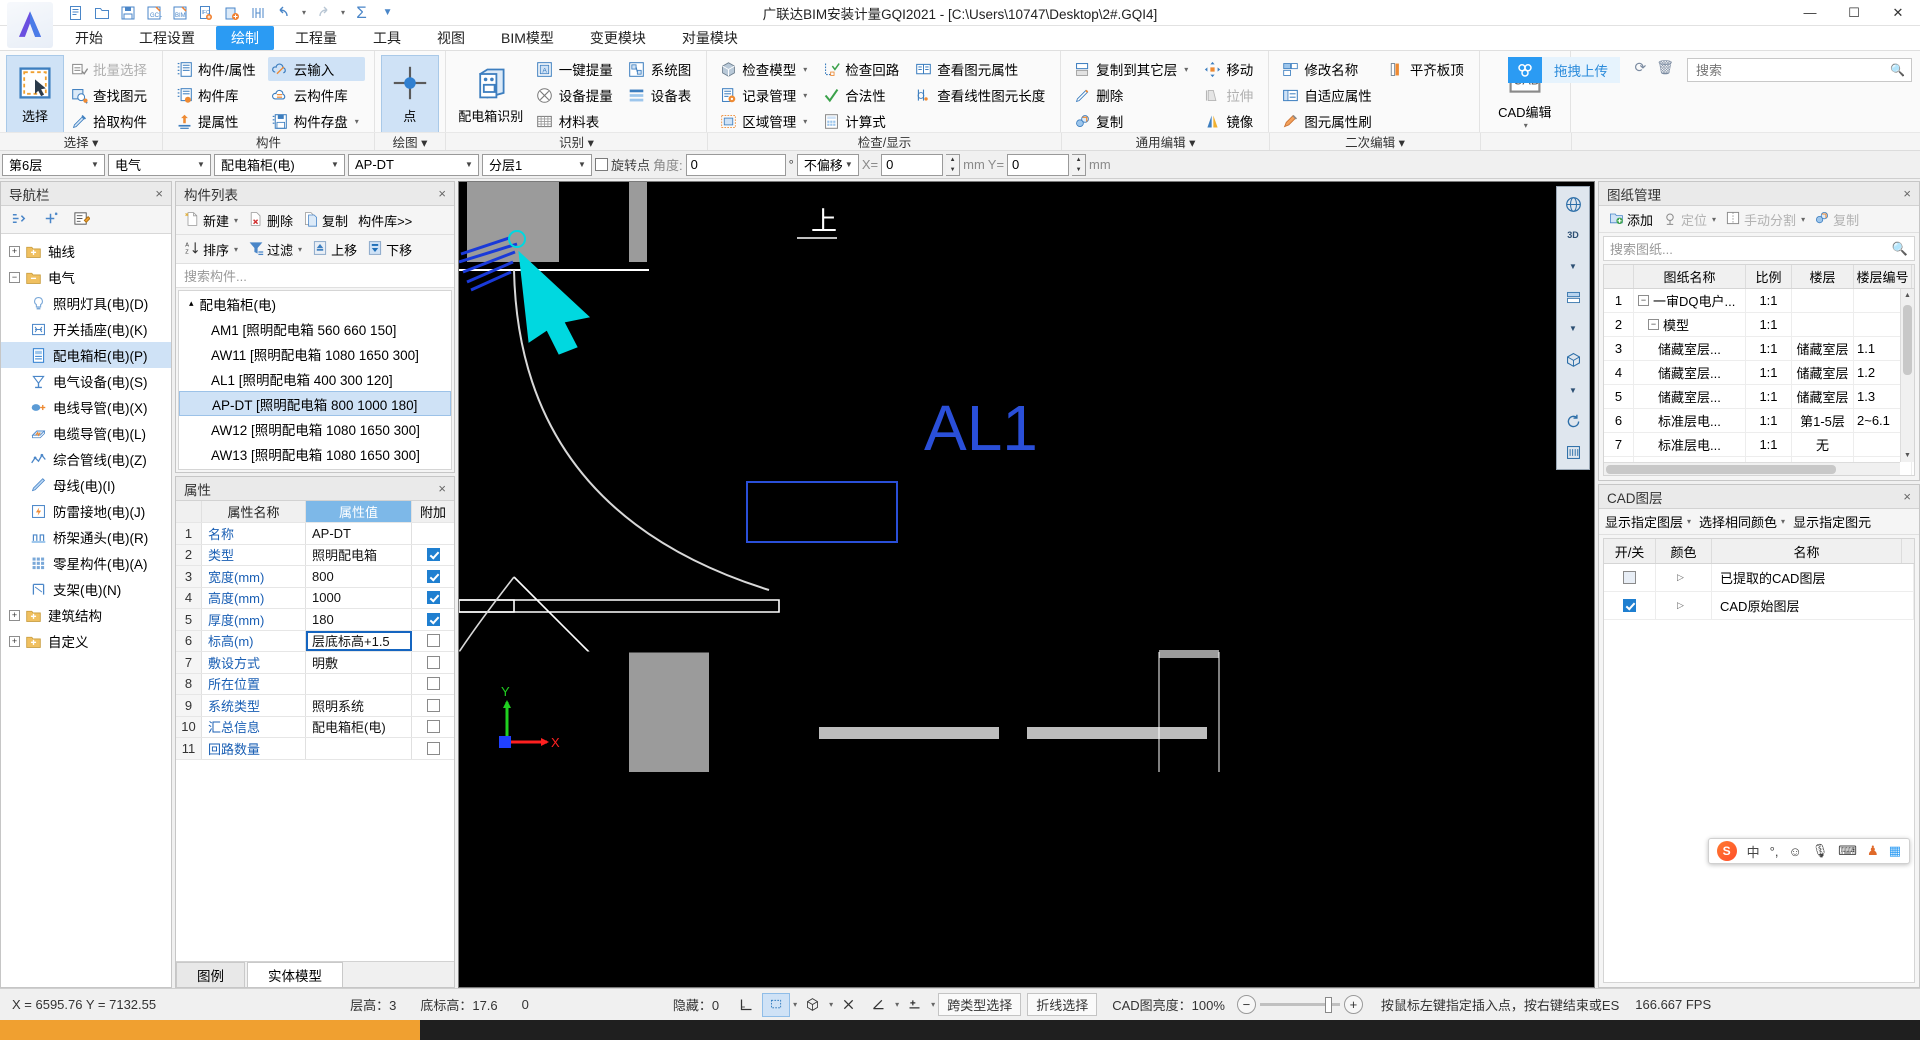 This screenshot has height=1040, width=1920. I want to click on component-tool-0: 新建 ▾, so click(211, 220).